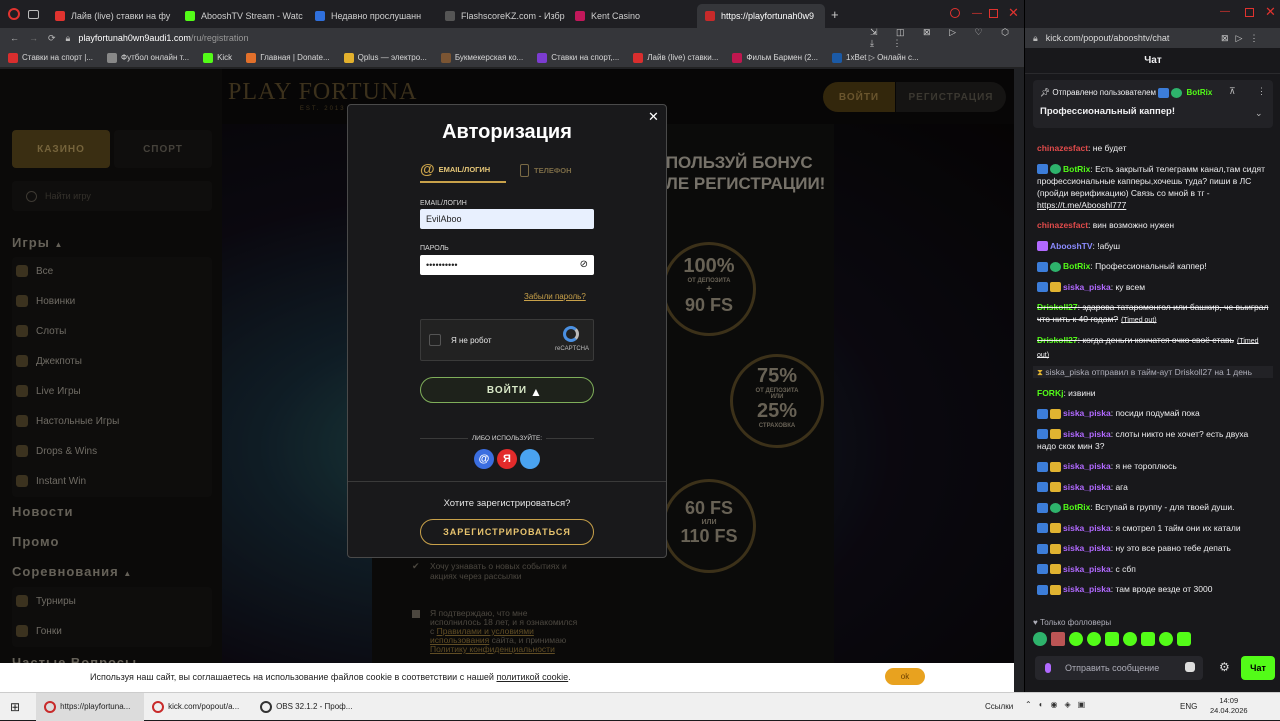  Describe the element at coordinates (1200, 92) in the screenshot. I see `pinned-user: BotRix` at that location.